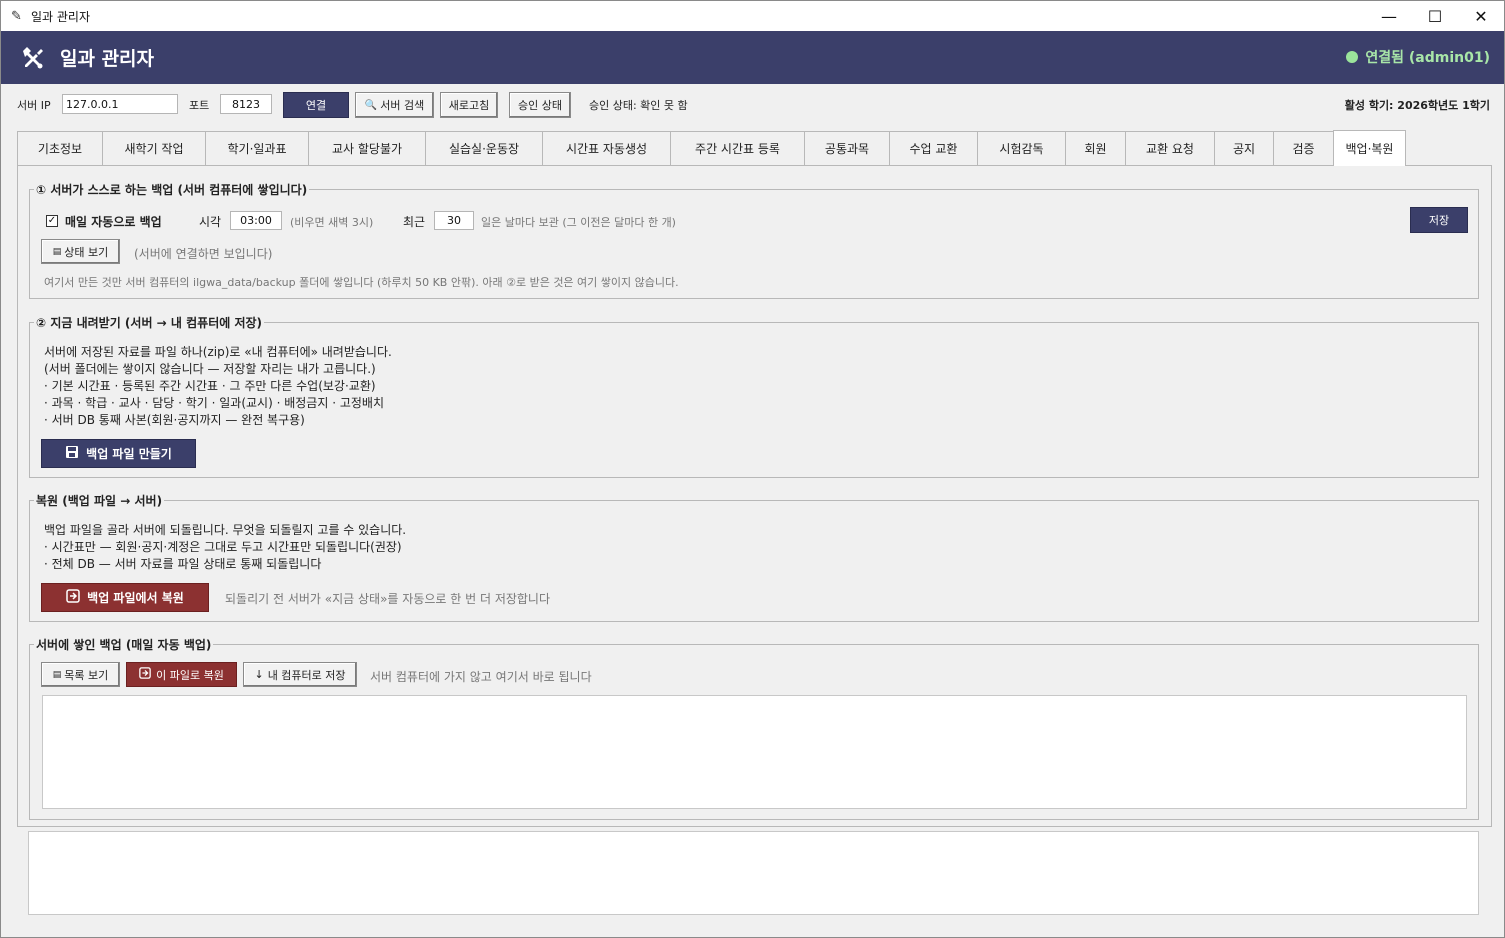 This screenshot has width=1505, height=938. What do you see at coordinates (174, 420) in the screenshot?
I see `download-line: · 서버 DB 통째 사본(회원·공지까지 — 완전 복구용)` at bounding box center [174, 420].